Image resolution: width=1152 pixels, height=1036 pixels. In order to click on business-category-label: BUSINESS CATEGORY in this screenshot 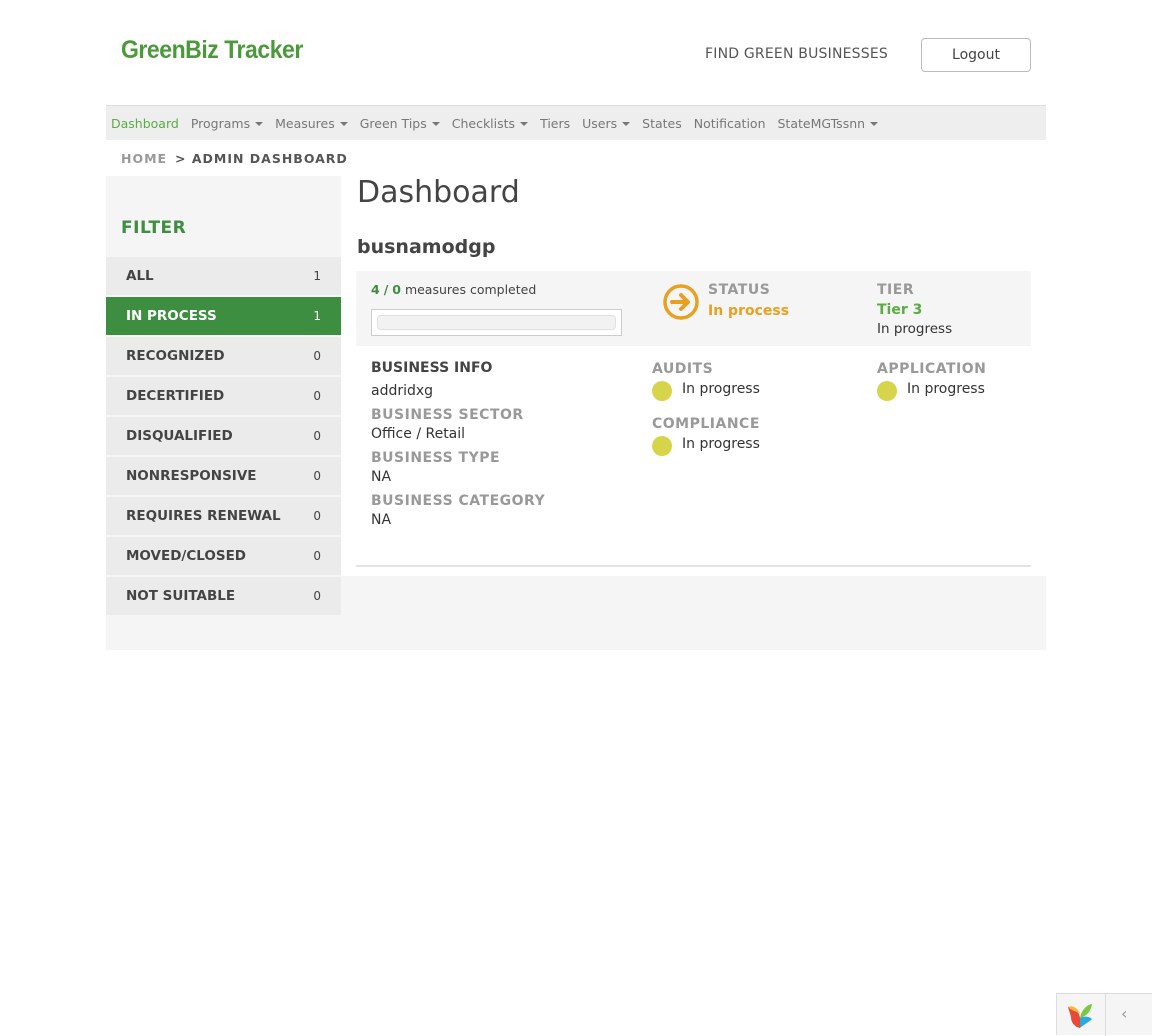, I will do `click(458, 501)`.